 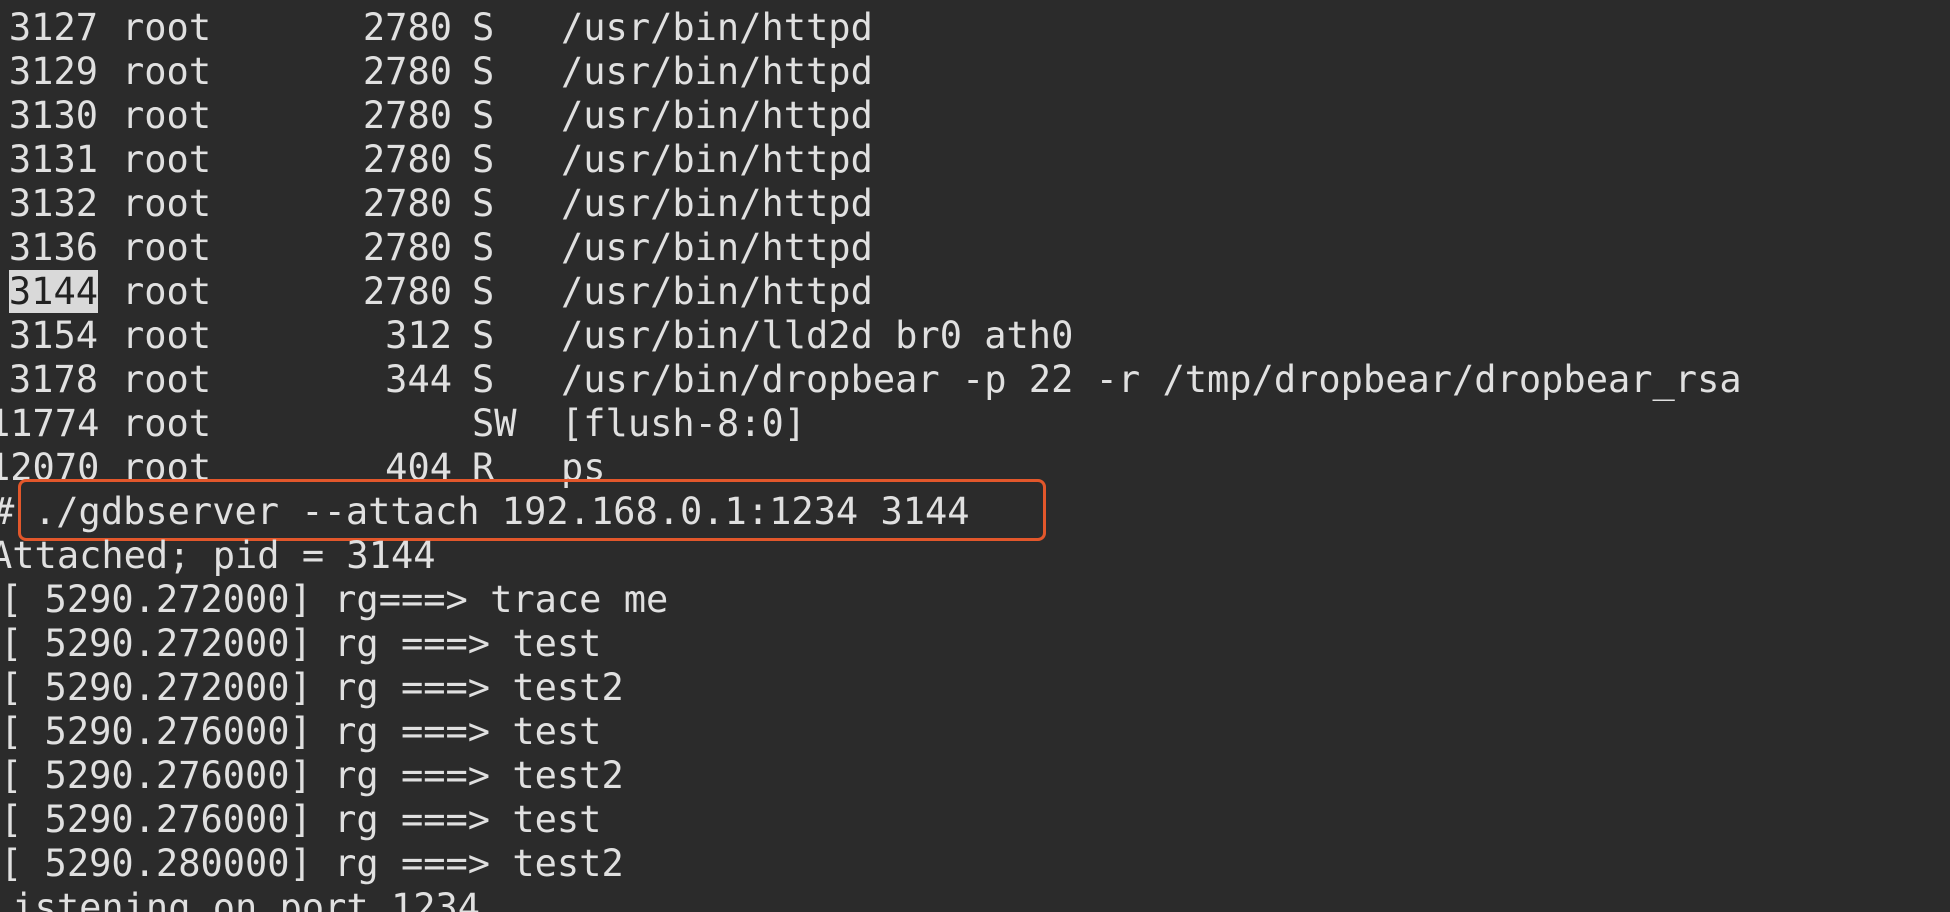 What do you see at coordinates (50, 423) in the screenshot?
I see `pid-cell: 11774` at bounding box center [50, 423].